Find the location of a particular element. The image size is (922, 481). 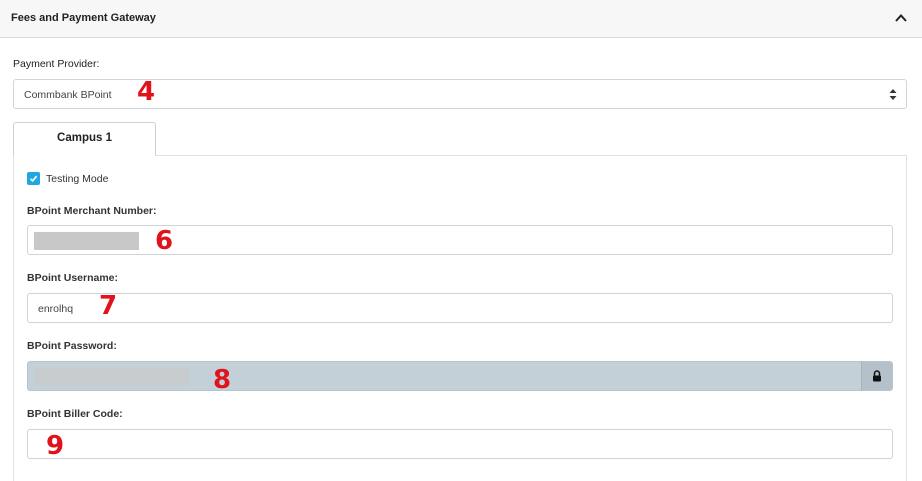

payment-provider-label: Payment Provider: is located at coordinates (56, 64).